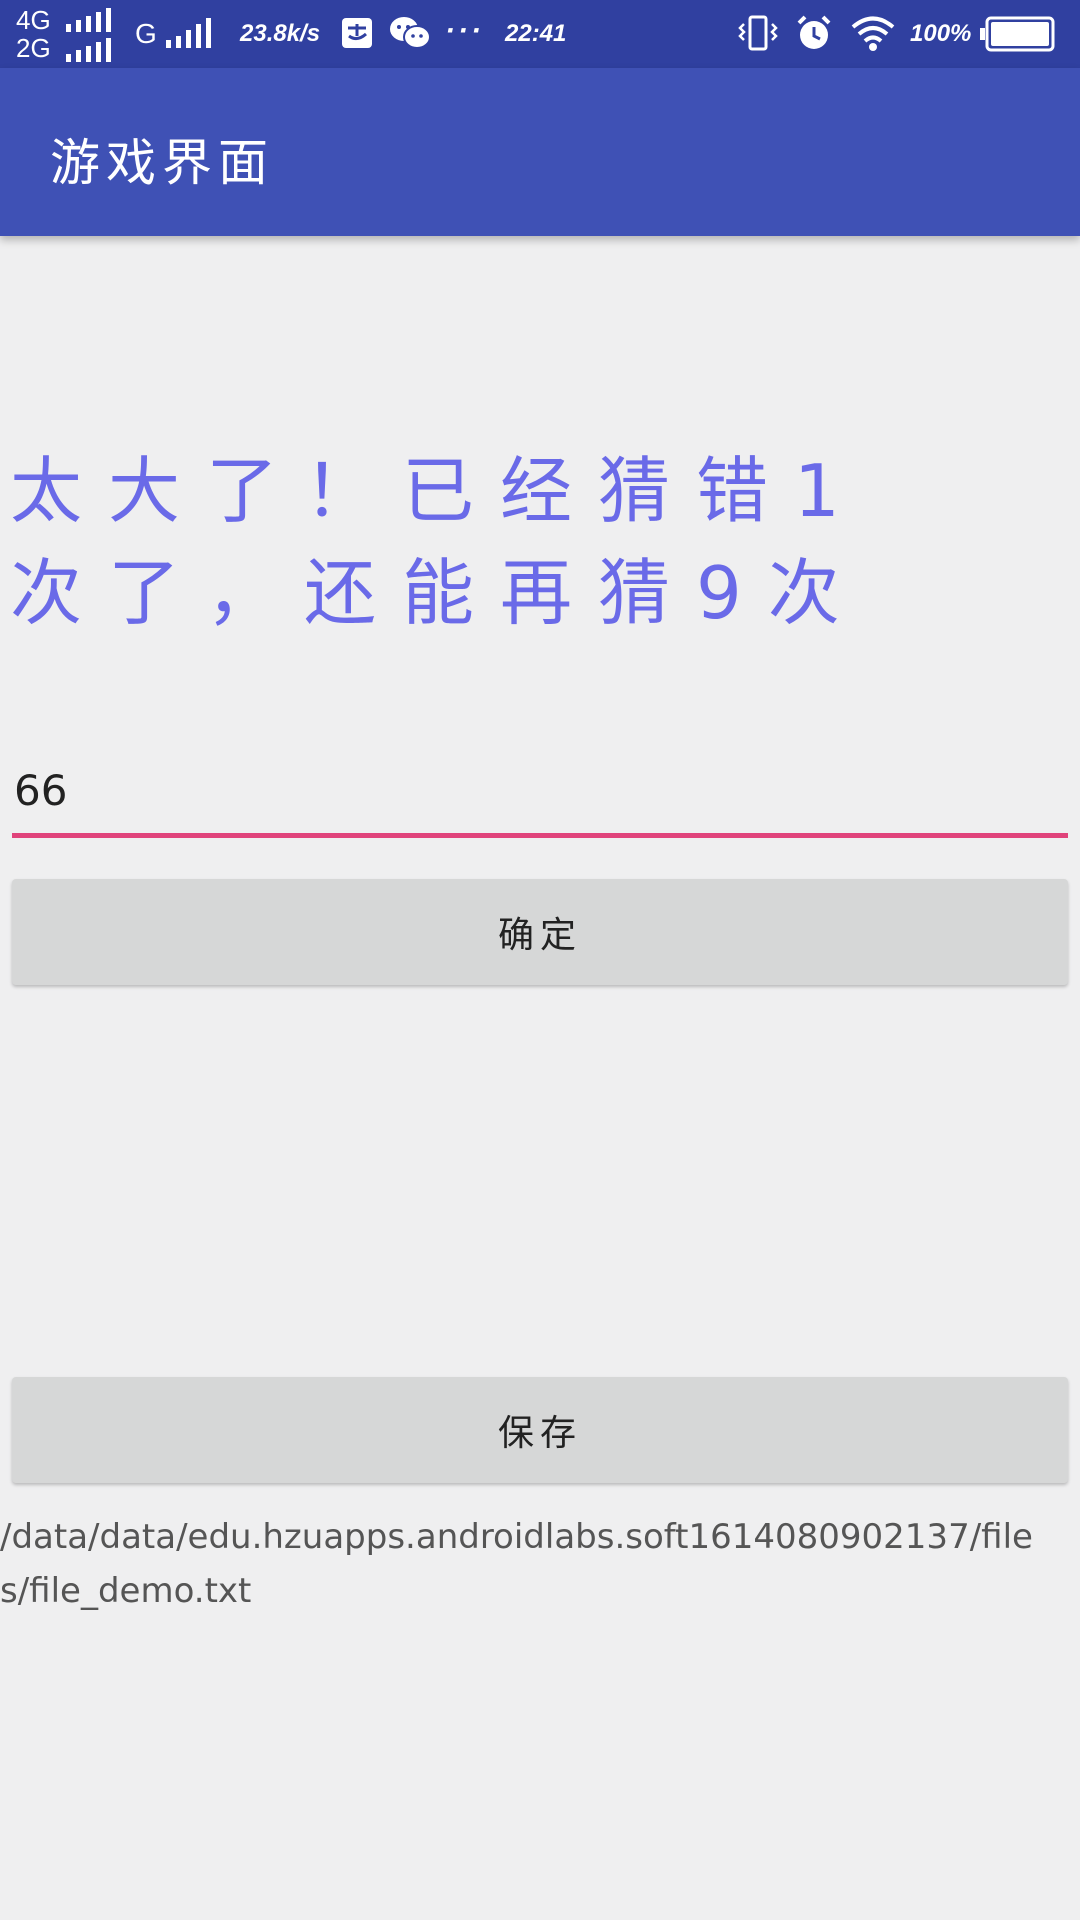 The height and width of the screenshot is (1920, 1080). Describe the element at coordinates (280, 33) in the screenshot. I see `network-speed: 23.8k/s` at that location.